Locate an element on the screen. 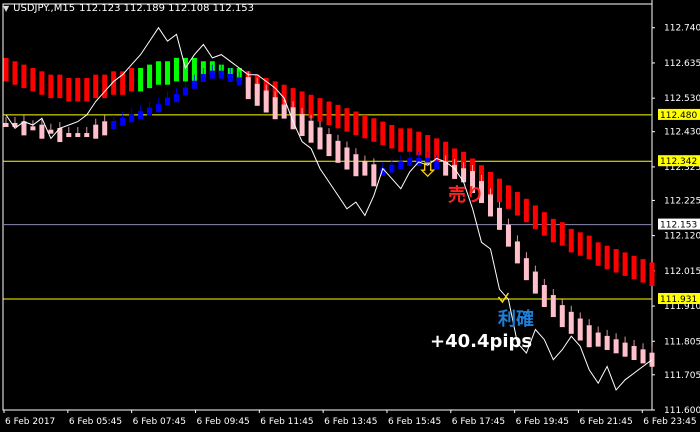  level-badge-text: 111.931 is located at coordinates (678, 300).